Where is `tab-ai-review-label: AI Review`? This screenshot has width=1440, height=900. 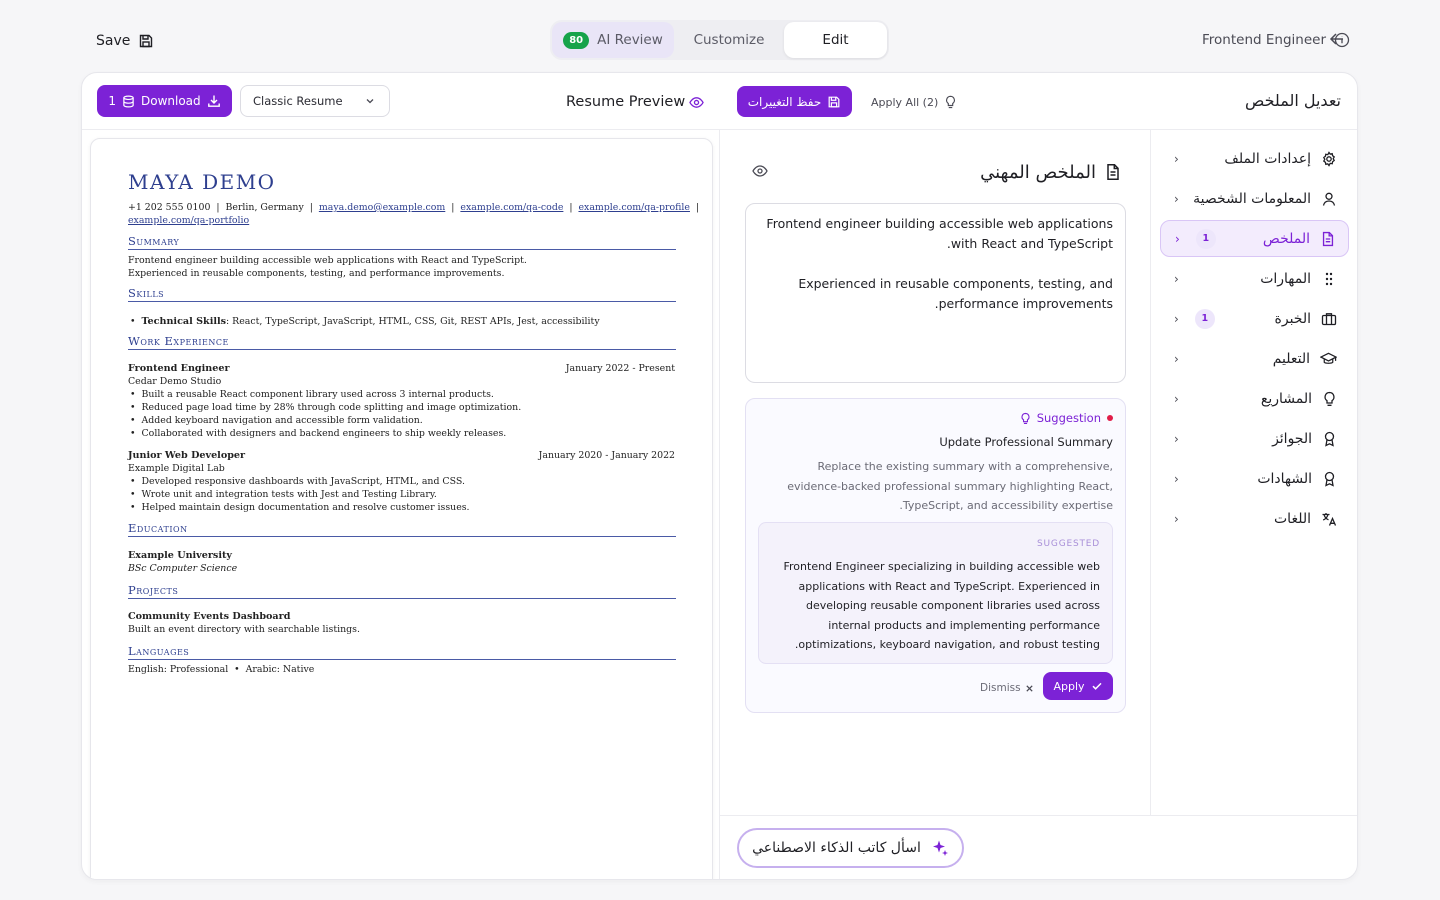
tab-ai-review-label: AI Review is located at coordinates (630, 40).